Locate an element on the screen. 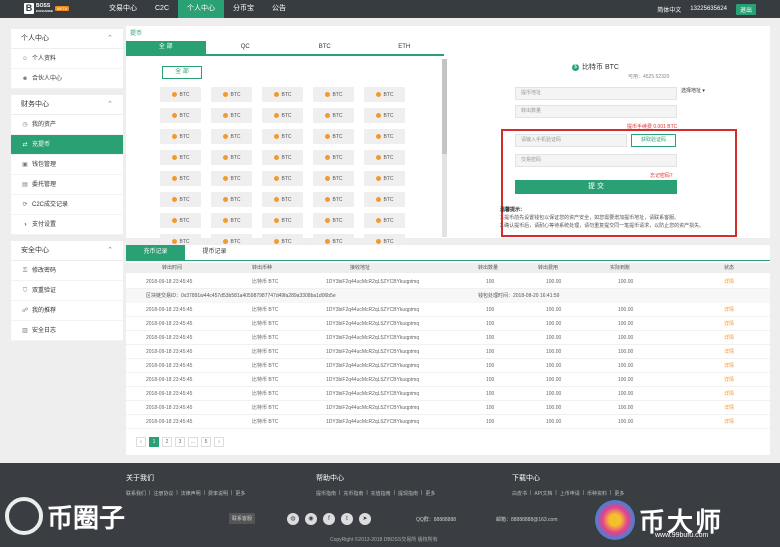 Image resolution: width=780 pixels, height=547 pixels. language-select: 简体中文 is located at coordinates (669, 9).